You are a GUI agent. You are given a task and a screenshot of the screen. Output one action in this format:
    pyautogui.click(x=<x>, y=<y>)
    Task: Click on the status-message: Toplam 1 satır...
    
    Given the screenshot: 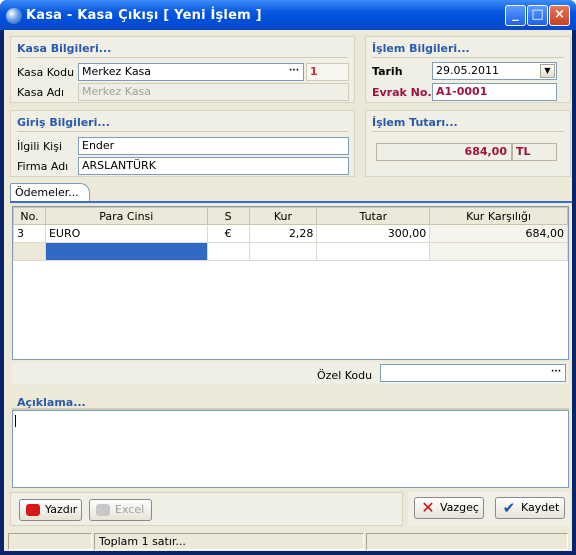 What is the action you would take?
    pyautogui.click(x=229, y=541)
    